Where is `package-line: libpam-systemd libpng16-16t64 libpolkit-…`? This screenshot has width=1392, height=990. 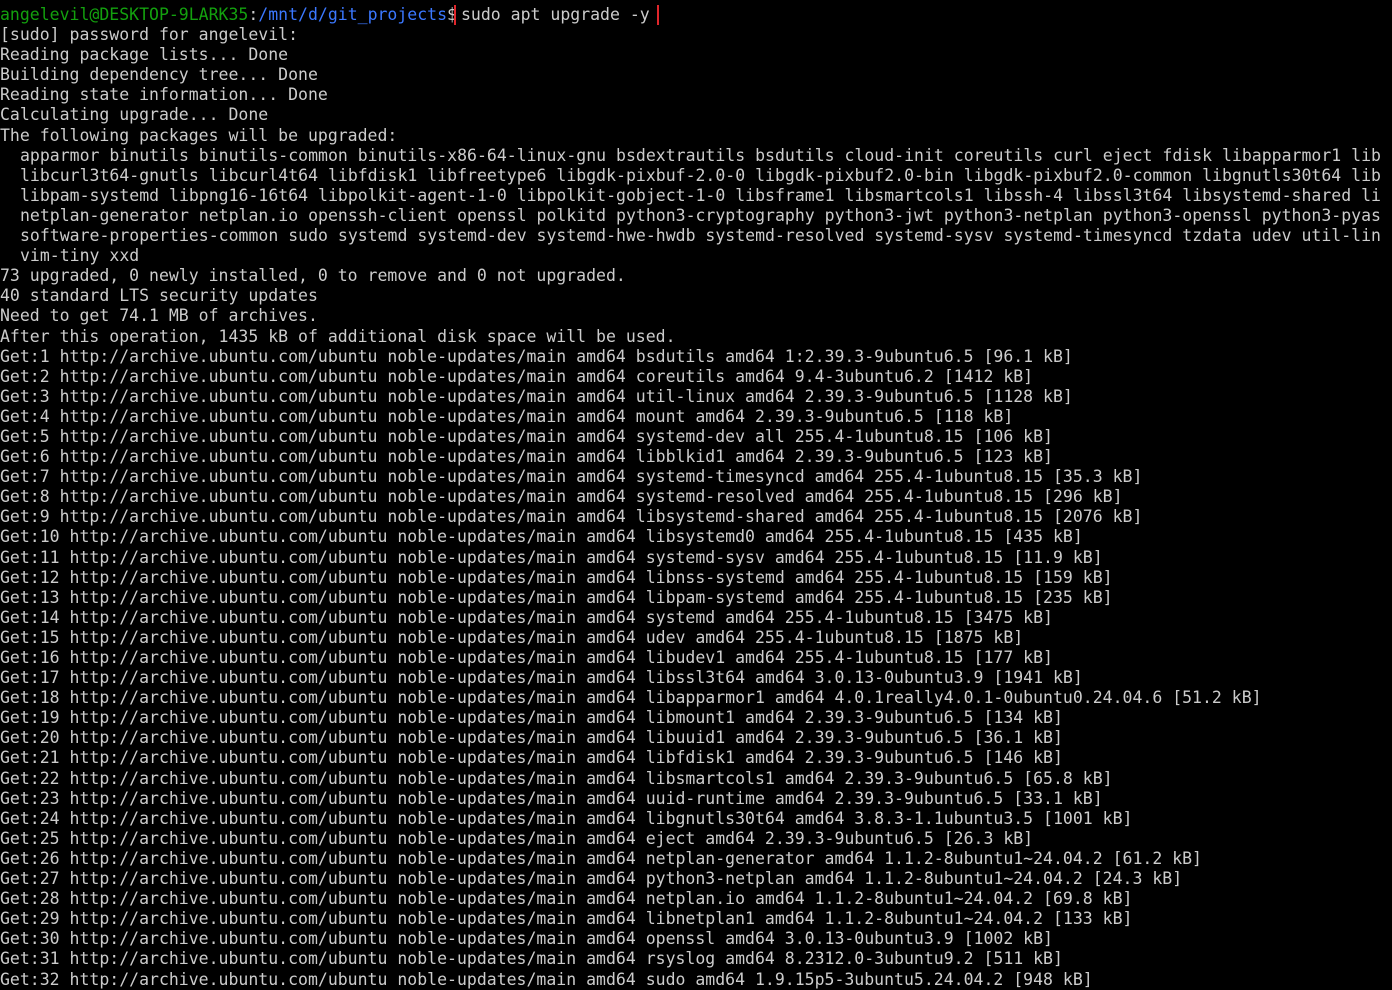 package-line: libpam-systemd libpng16-16t64 libpolkit-… is located at coordinates (700, 195).